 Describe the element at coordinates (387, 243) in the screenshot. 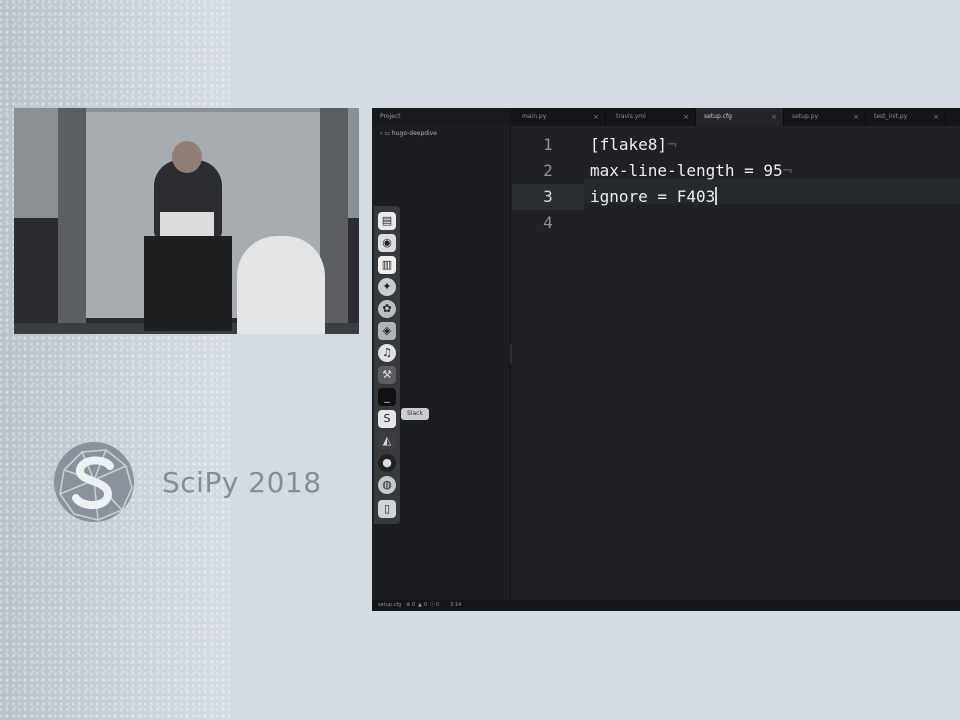

I see `preview-icon: ◉` at that location.